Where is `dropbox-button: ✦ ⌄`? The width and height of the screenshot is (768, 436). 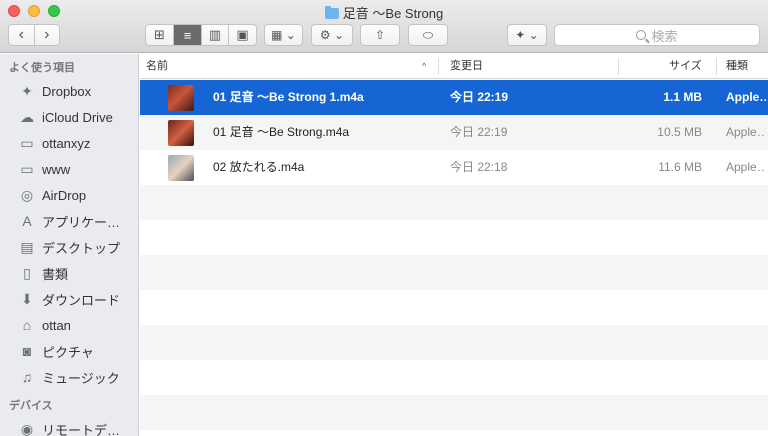
dropbox-button: ✦ ⌄ is located at coordinates (527, 35).